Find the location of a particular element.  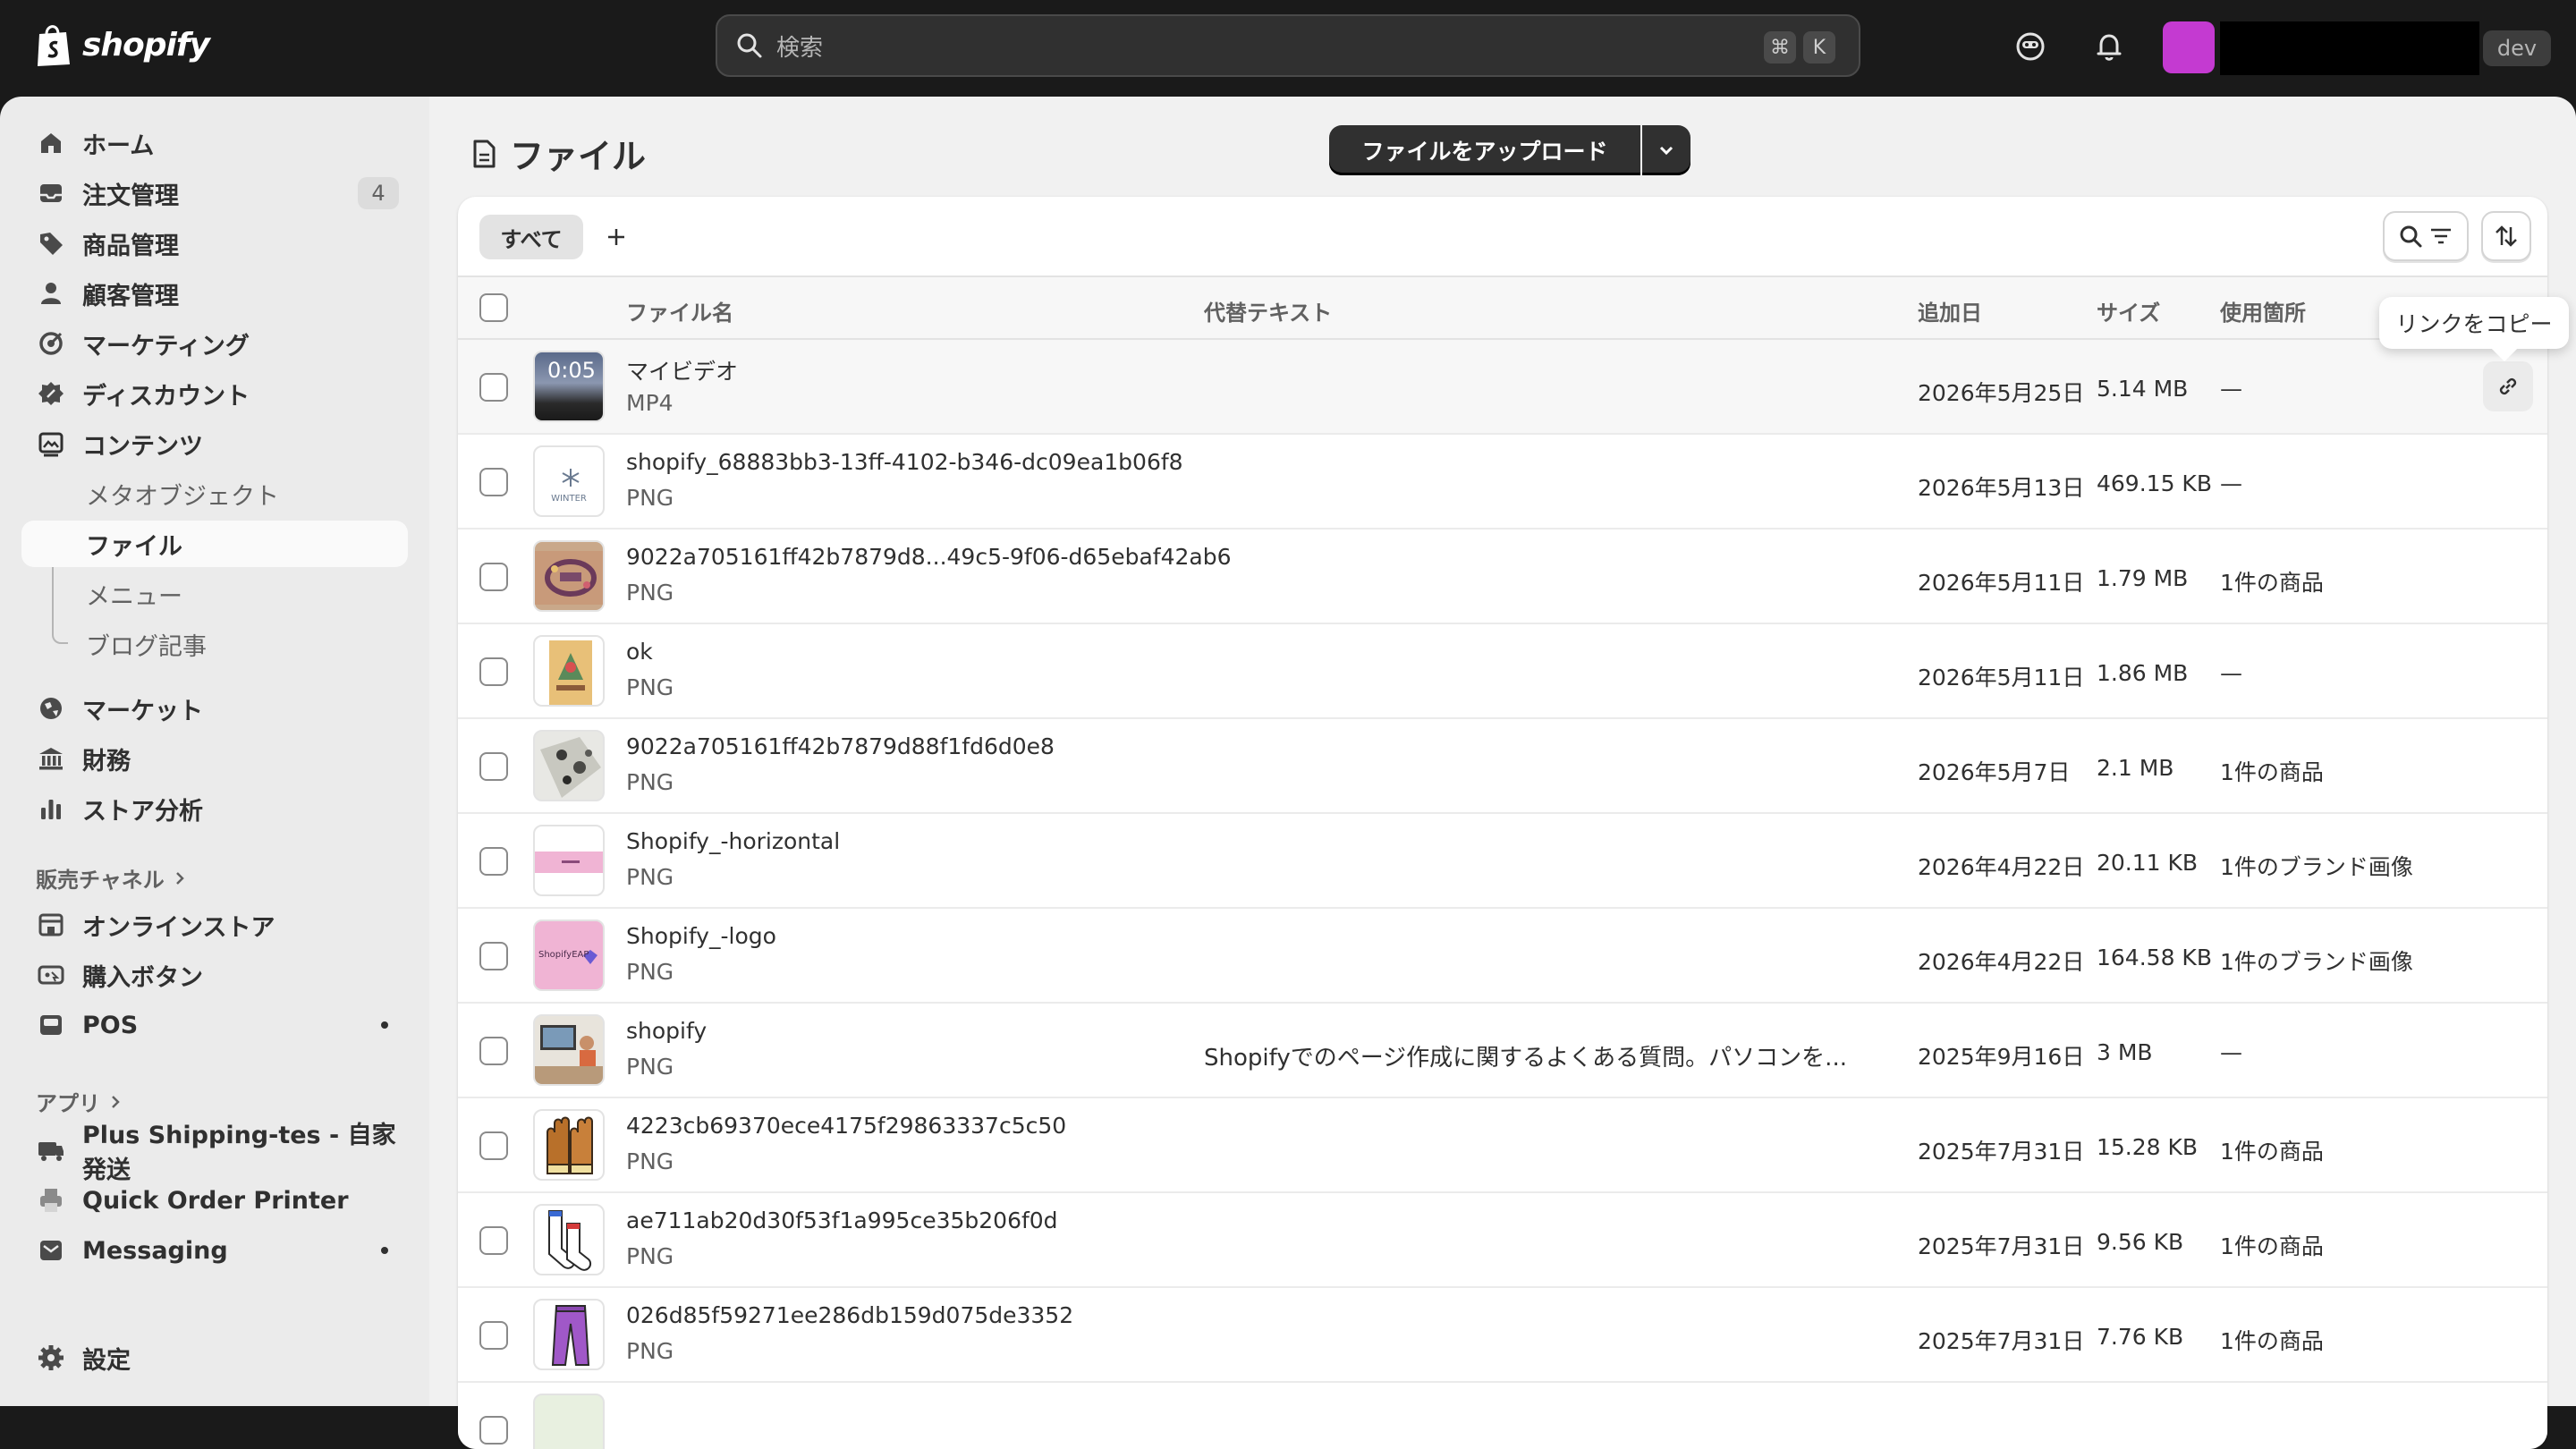

column-size: サイズ is located at coordinates (2128, 310).